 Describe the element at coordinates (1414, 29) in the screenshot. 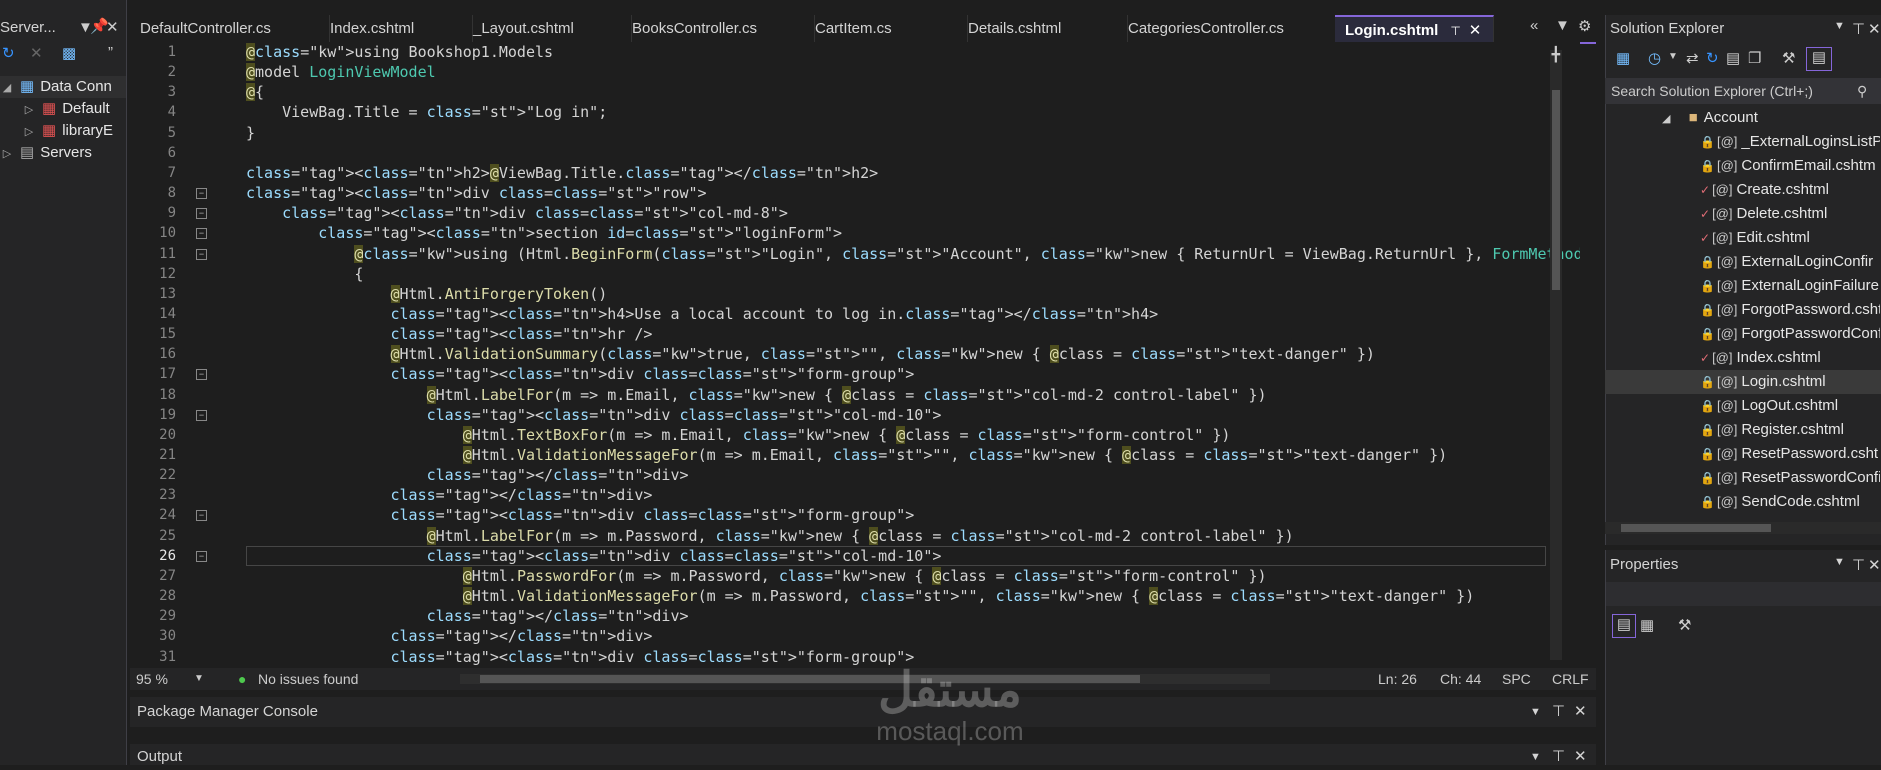

I see `tab-login: Login.cshtml ⊤ ✕` at that location.